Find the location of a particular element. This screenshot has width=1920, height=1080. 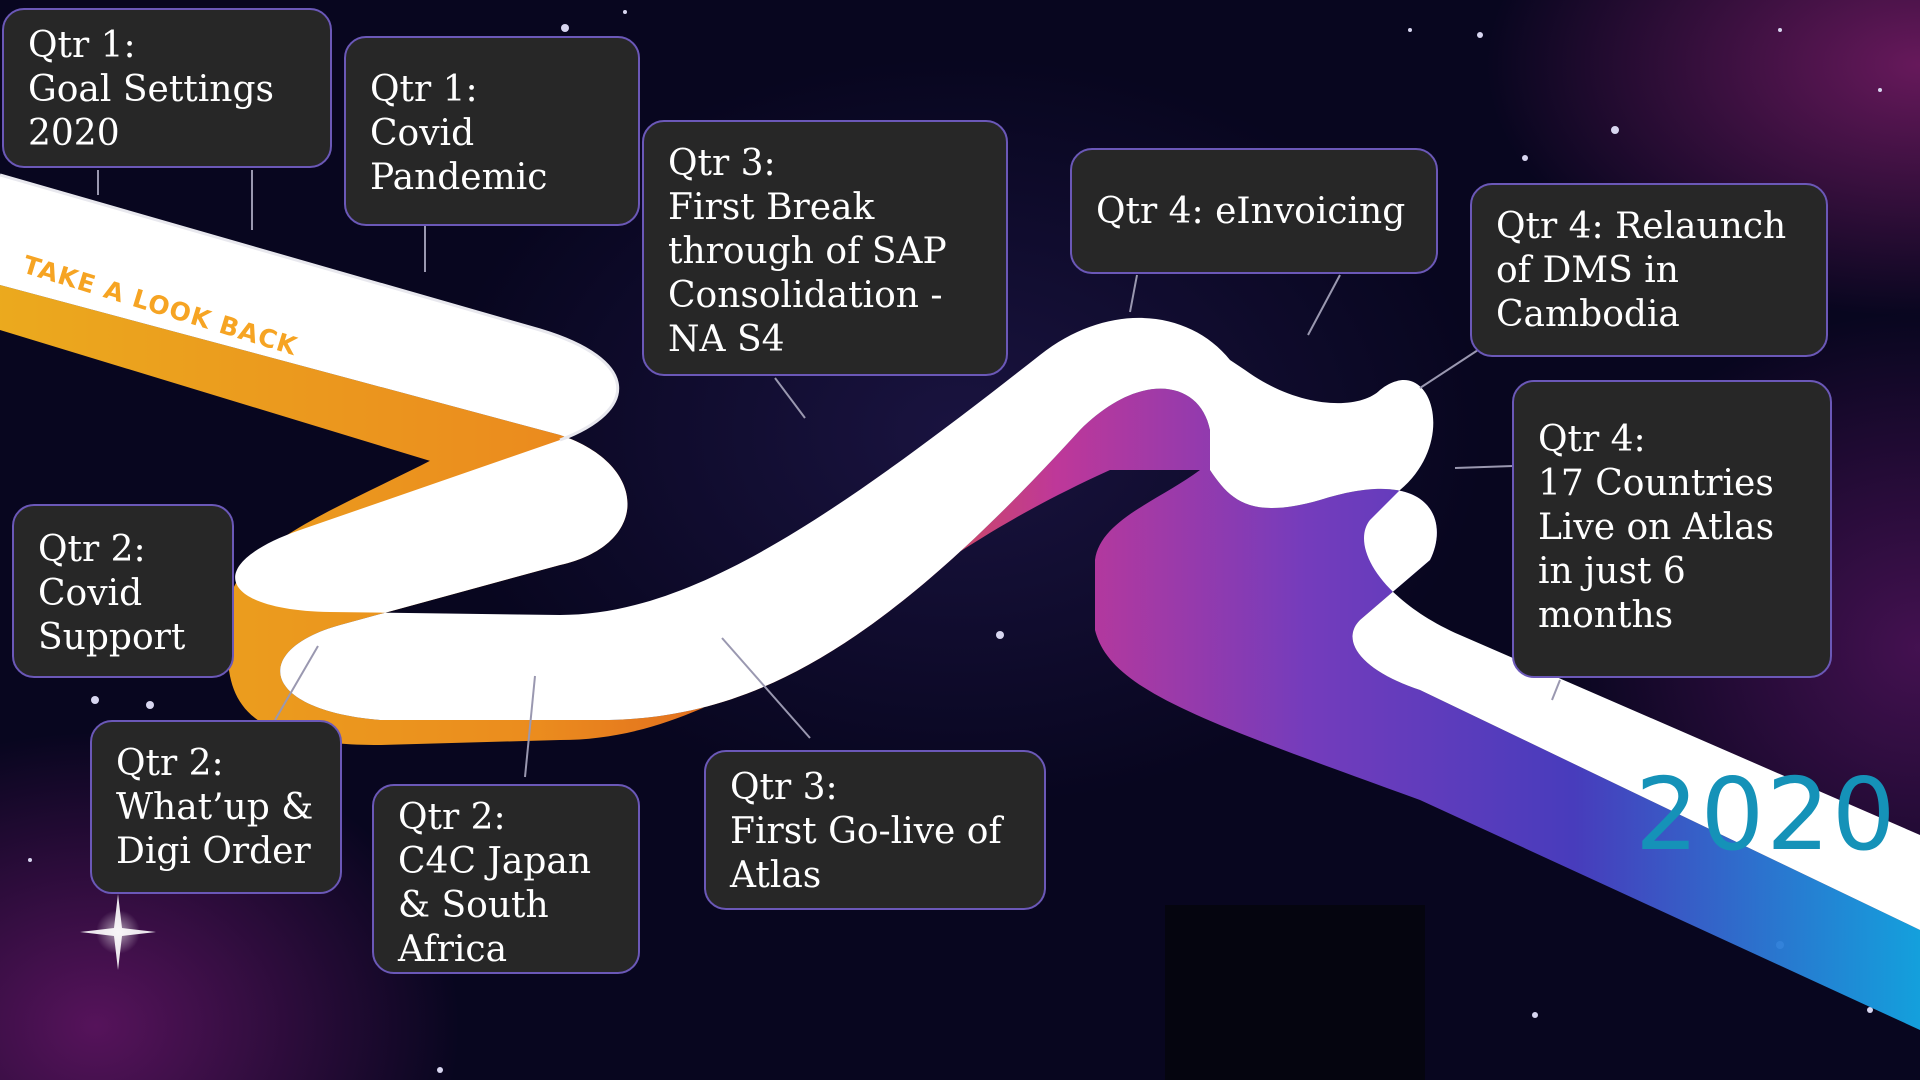

milestone-q2-covid-support: Qtr 2: Covid Support is located at coordinates (123, 591).